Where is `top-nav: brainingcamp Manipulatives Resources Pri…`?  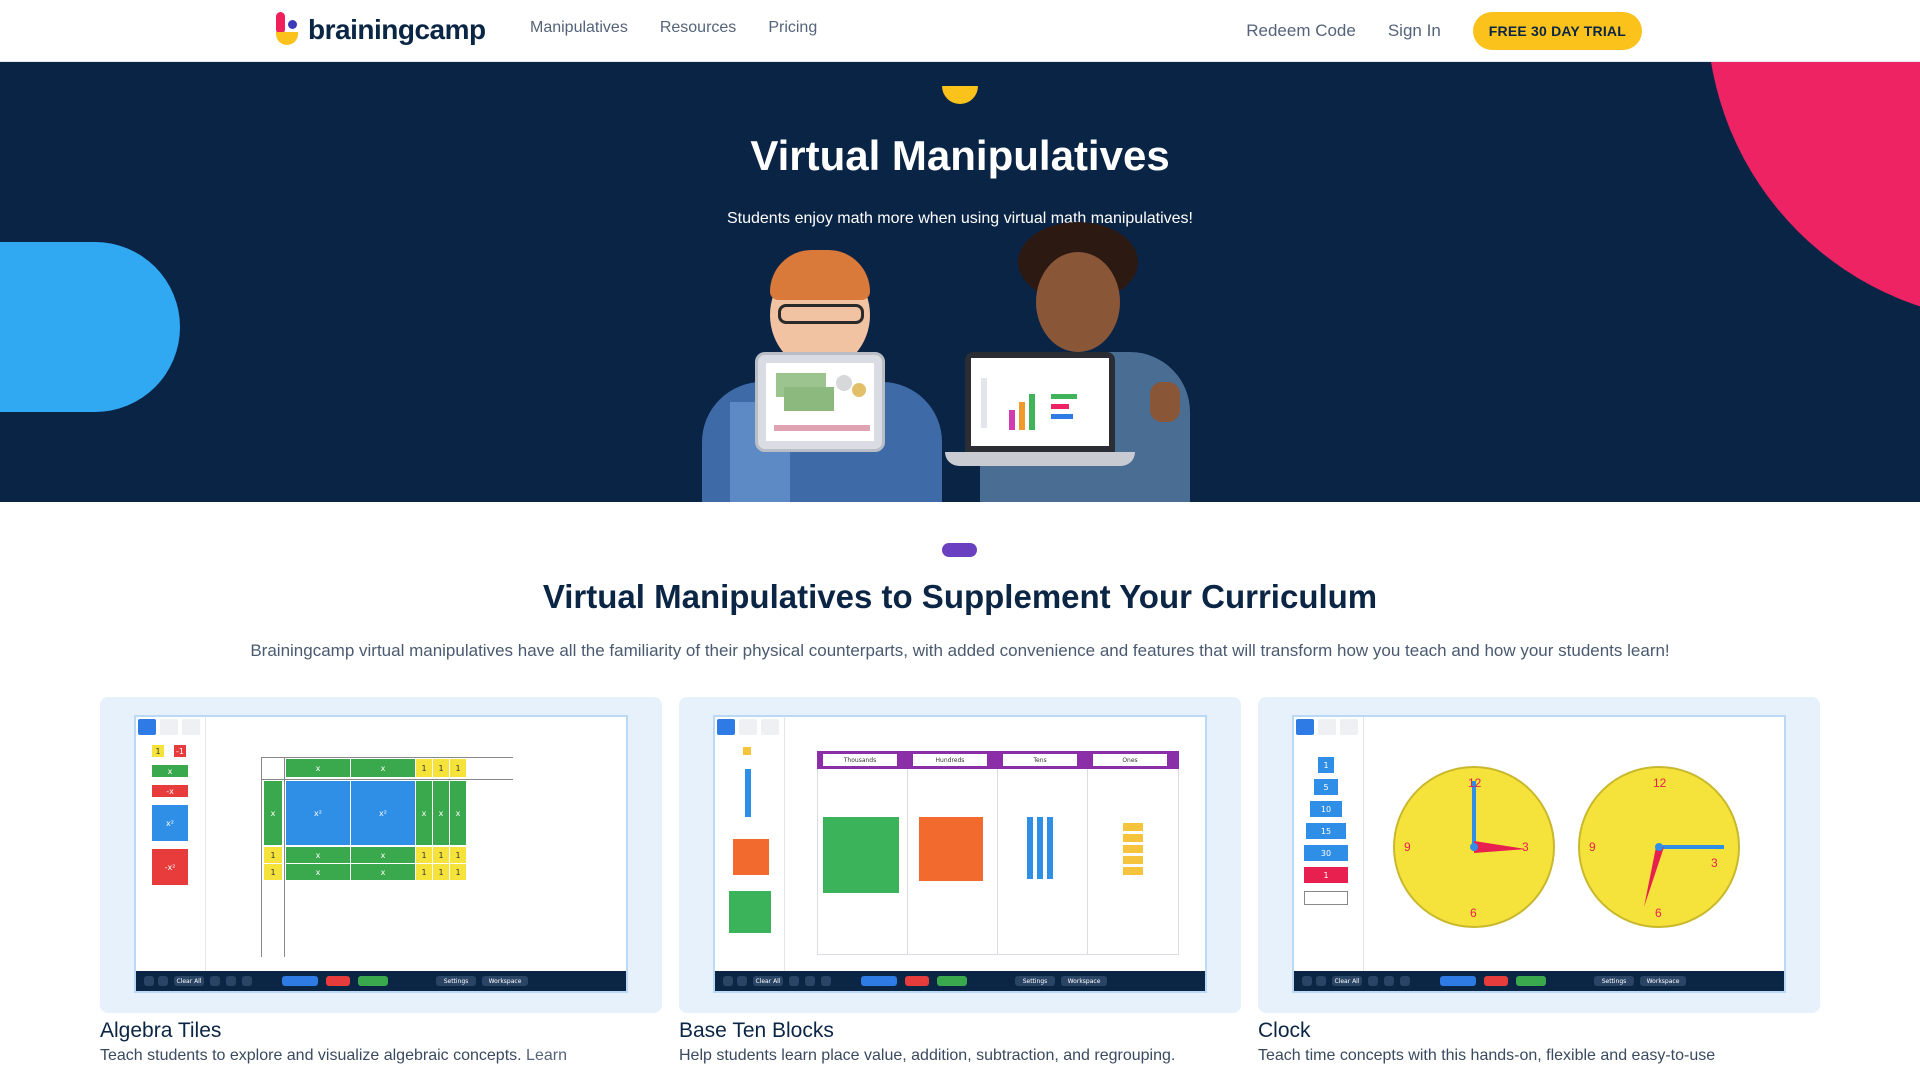 top-nav: brainingcamp Manipulatives Resources Pri… is located at coordinates (960, 31).